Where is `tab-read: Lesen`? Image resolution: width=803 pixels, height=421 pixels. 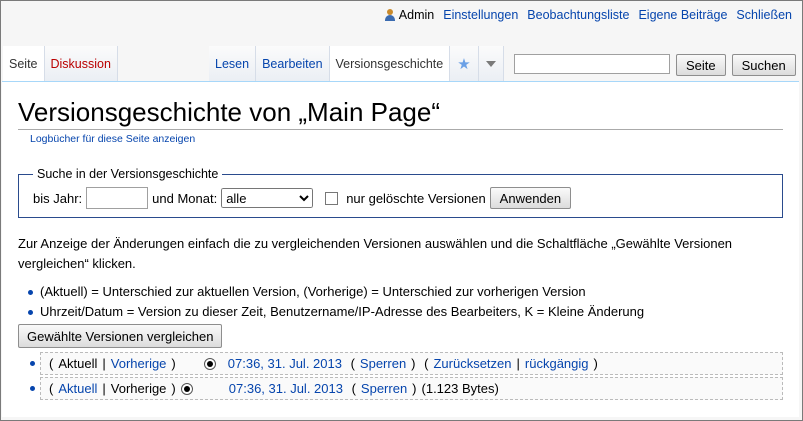 tab-read: Lesen is located at coordinates (233, 64).